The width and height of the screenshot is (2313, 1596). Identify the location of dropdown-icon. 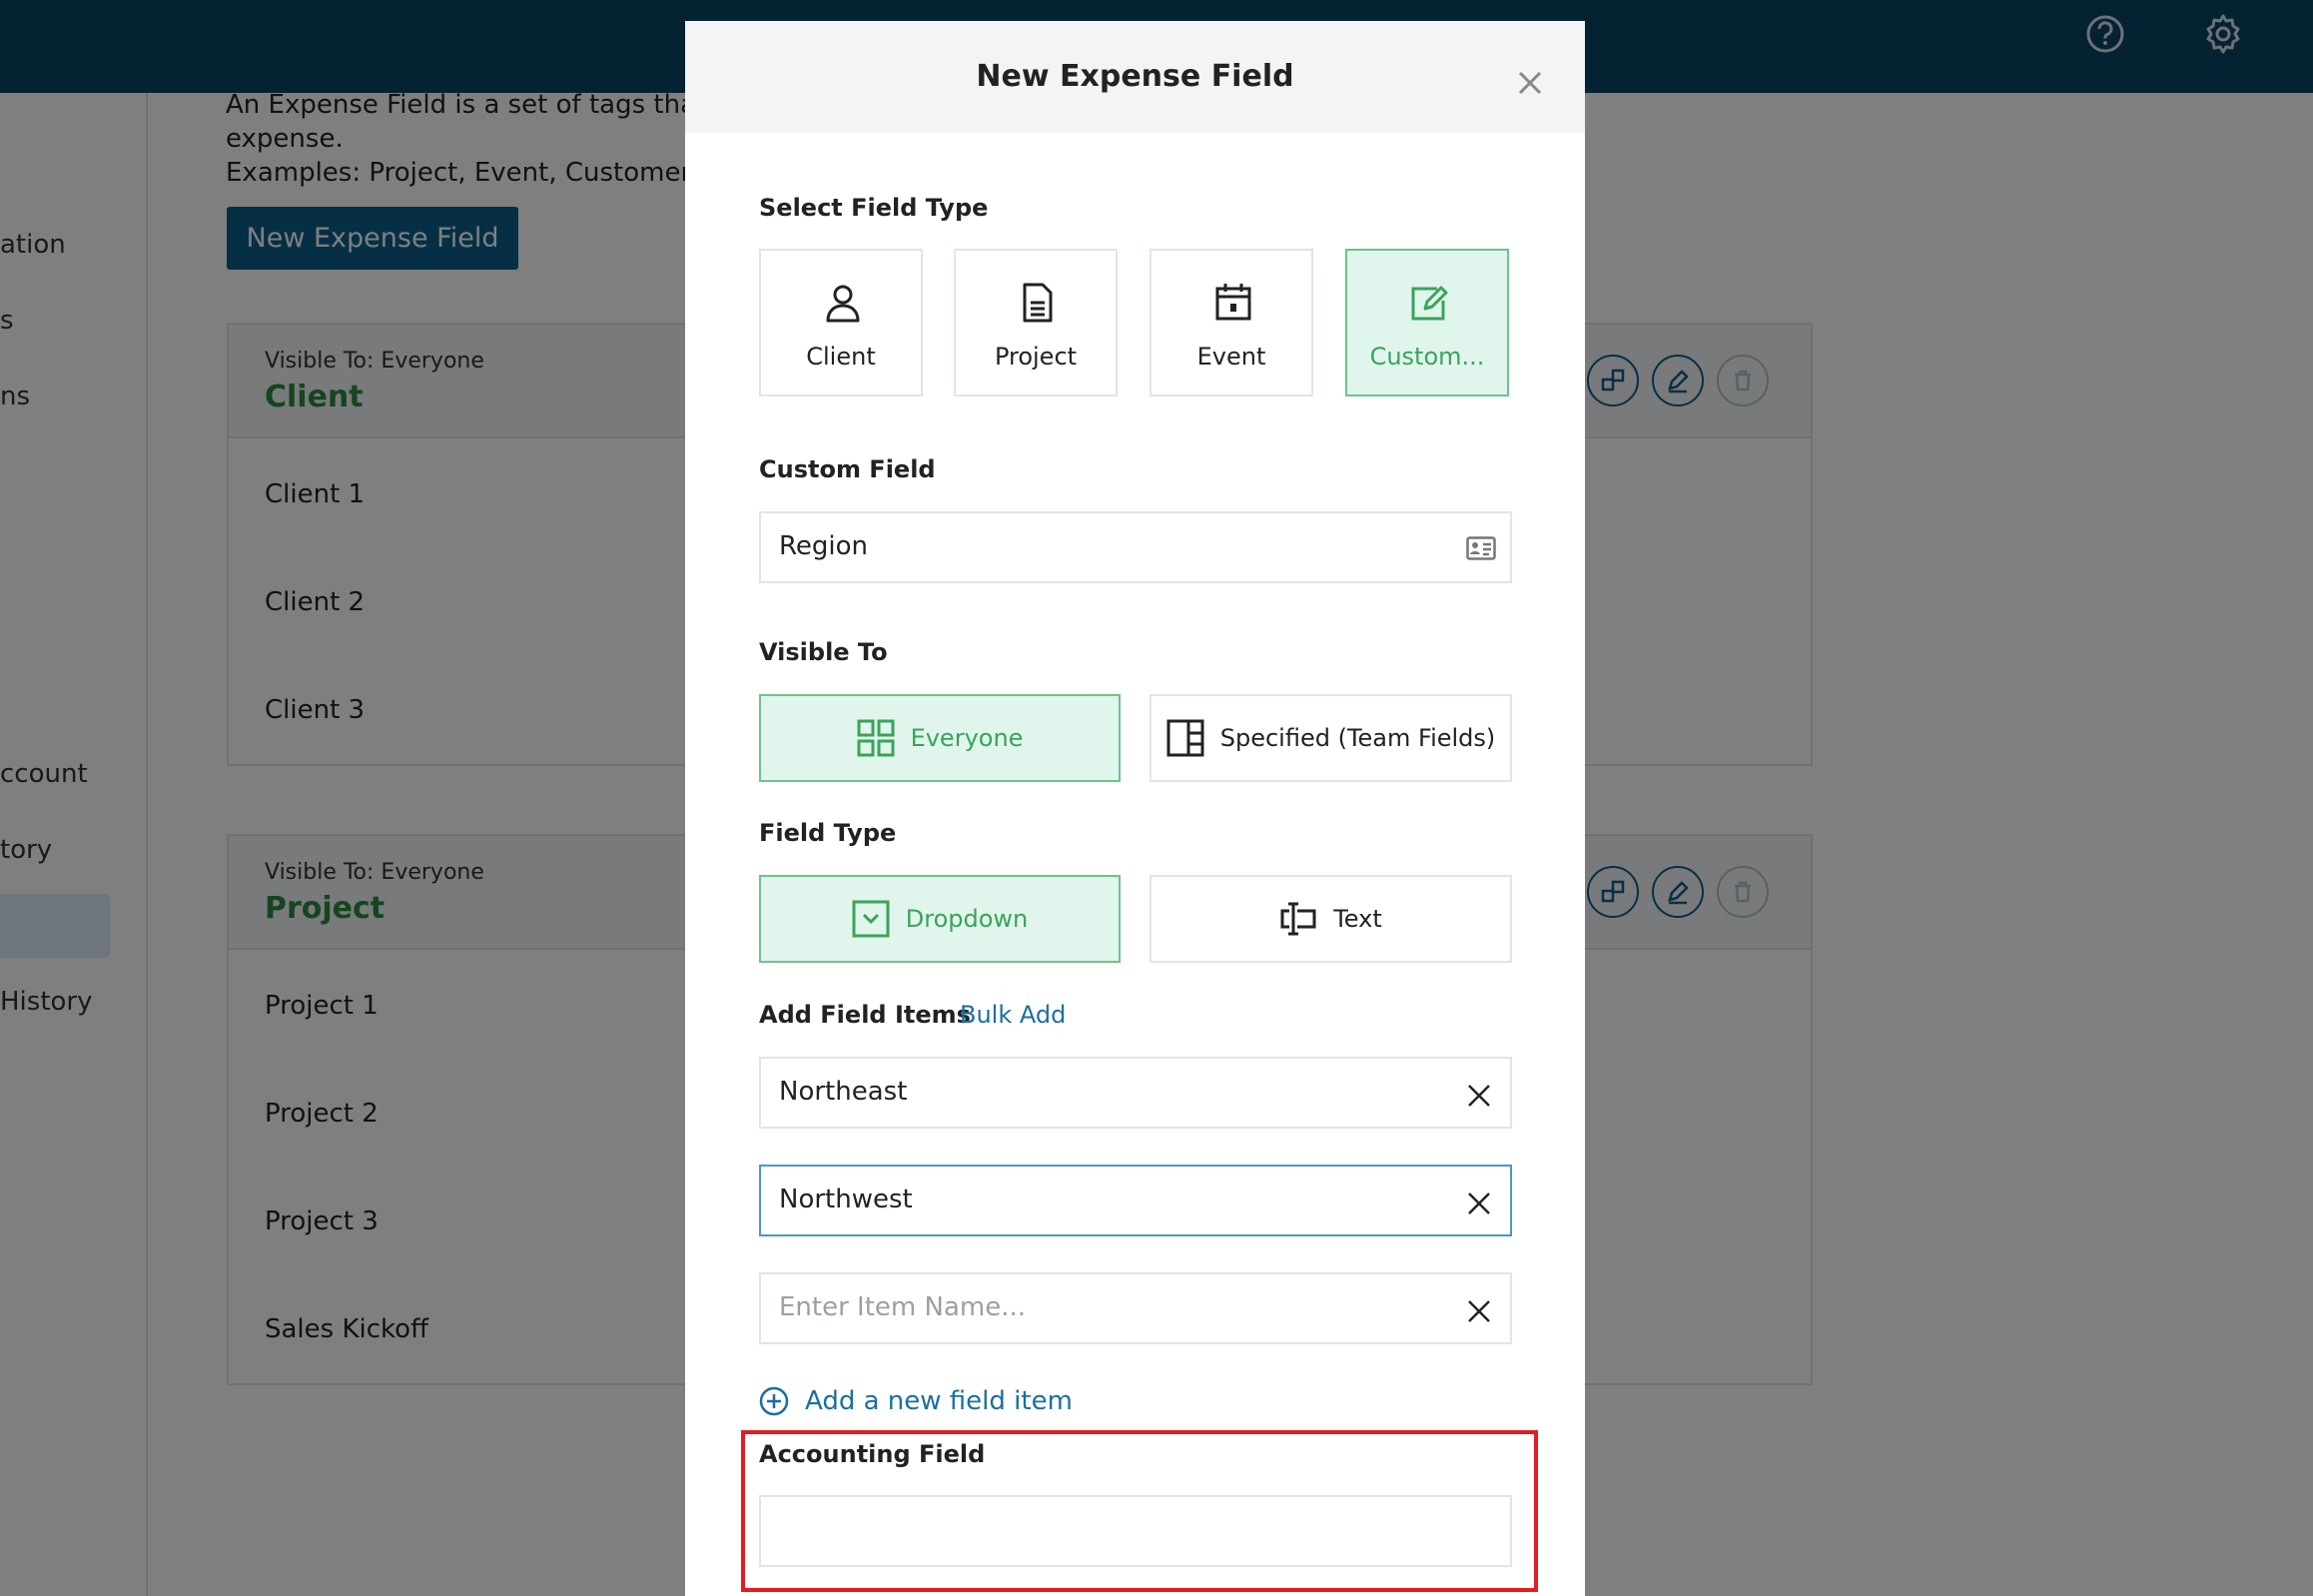
(871, 919).